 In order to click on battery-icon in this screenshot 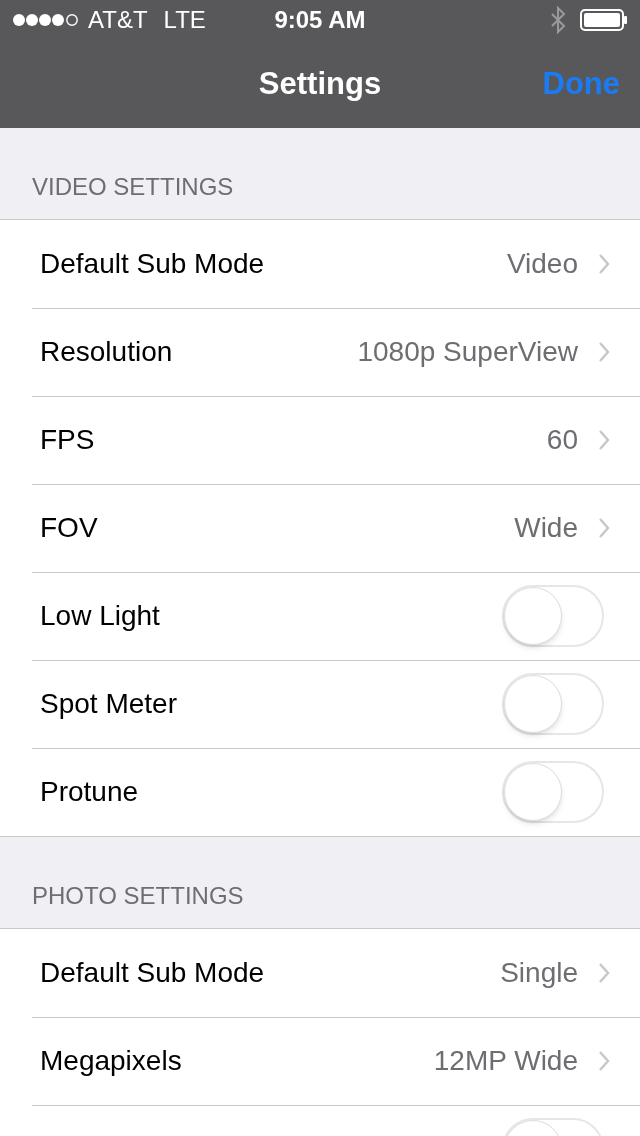, I will do `click(604, 20)`.